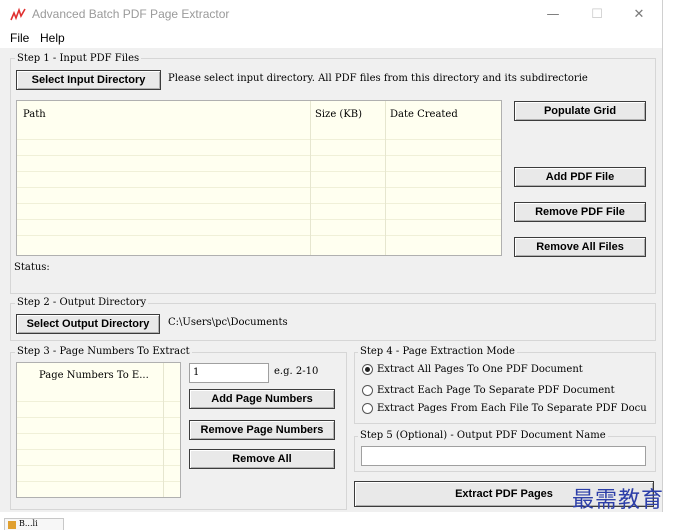 The image size is (694, 530). Describe the element at coordinates (18, 14) in the screenshot. I see `app-logo-icon` at that location.